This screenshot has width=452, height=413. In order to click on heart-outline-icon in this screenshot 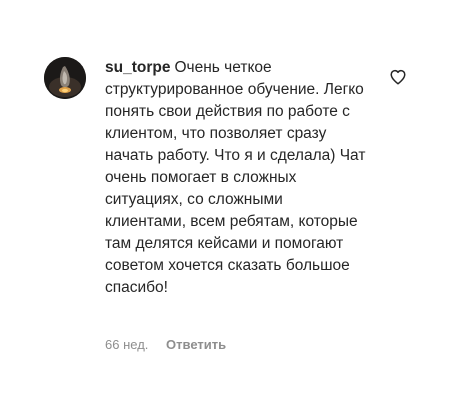, I will do `click(398, 77)`.